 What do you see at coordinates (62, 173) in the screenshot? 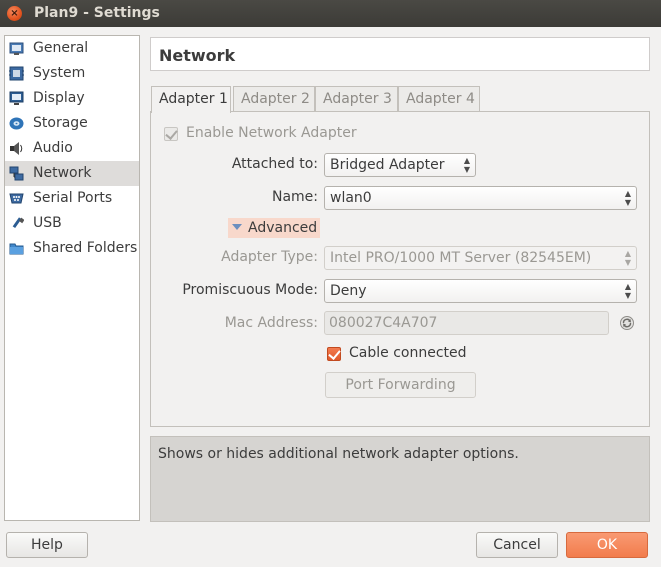
I see `sidebar-item-label: Network` at bounding box center [62, 173].